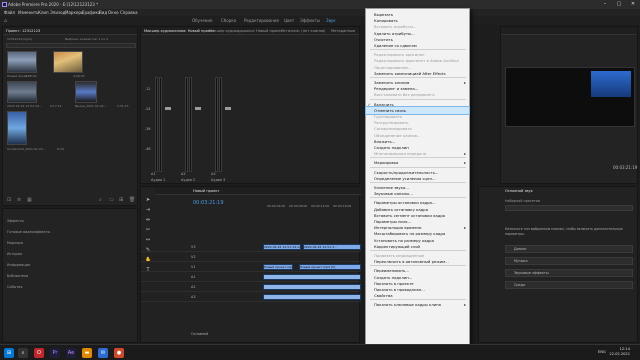  I want to click on taskbar-clock: 12:14 22.02.2021, so click(619, 352).